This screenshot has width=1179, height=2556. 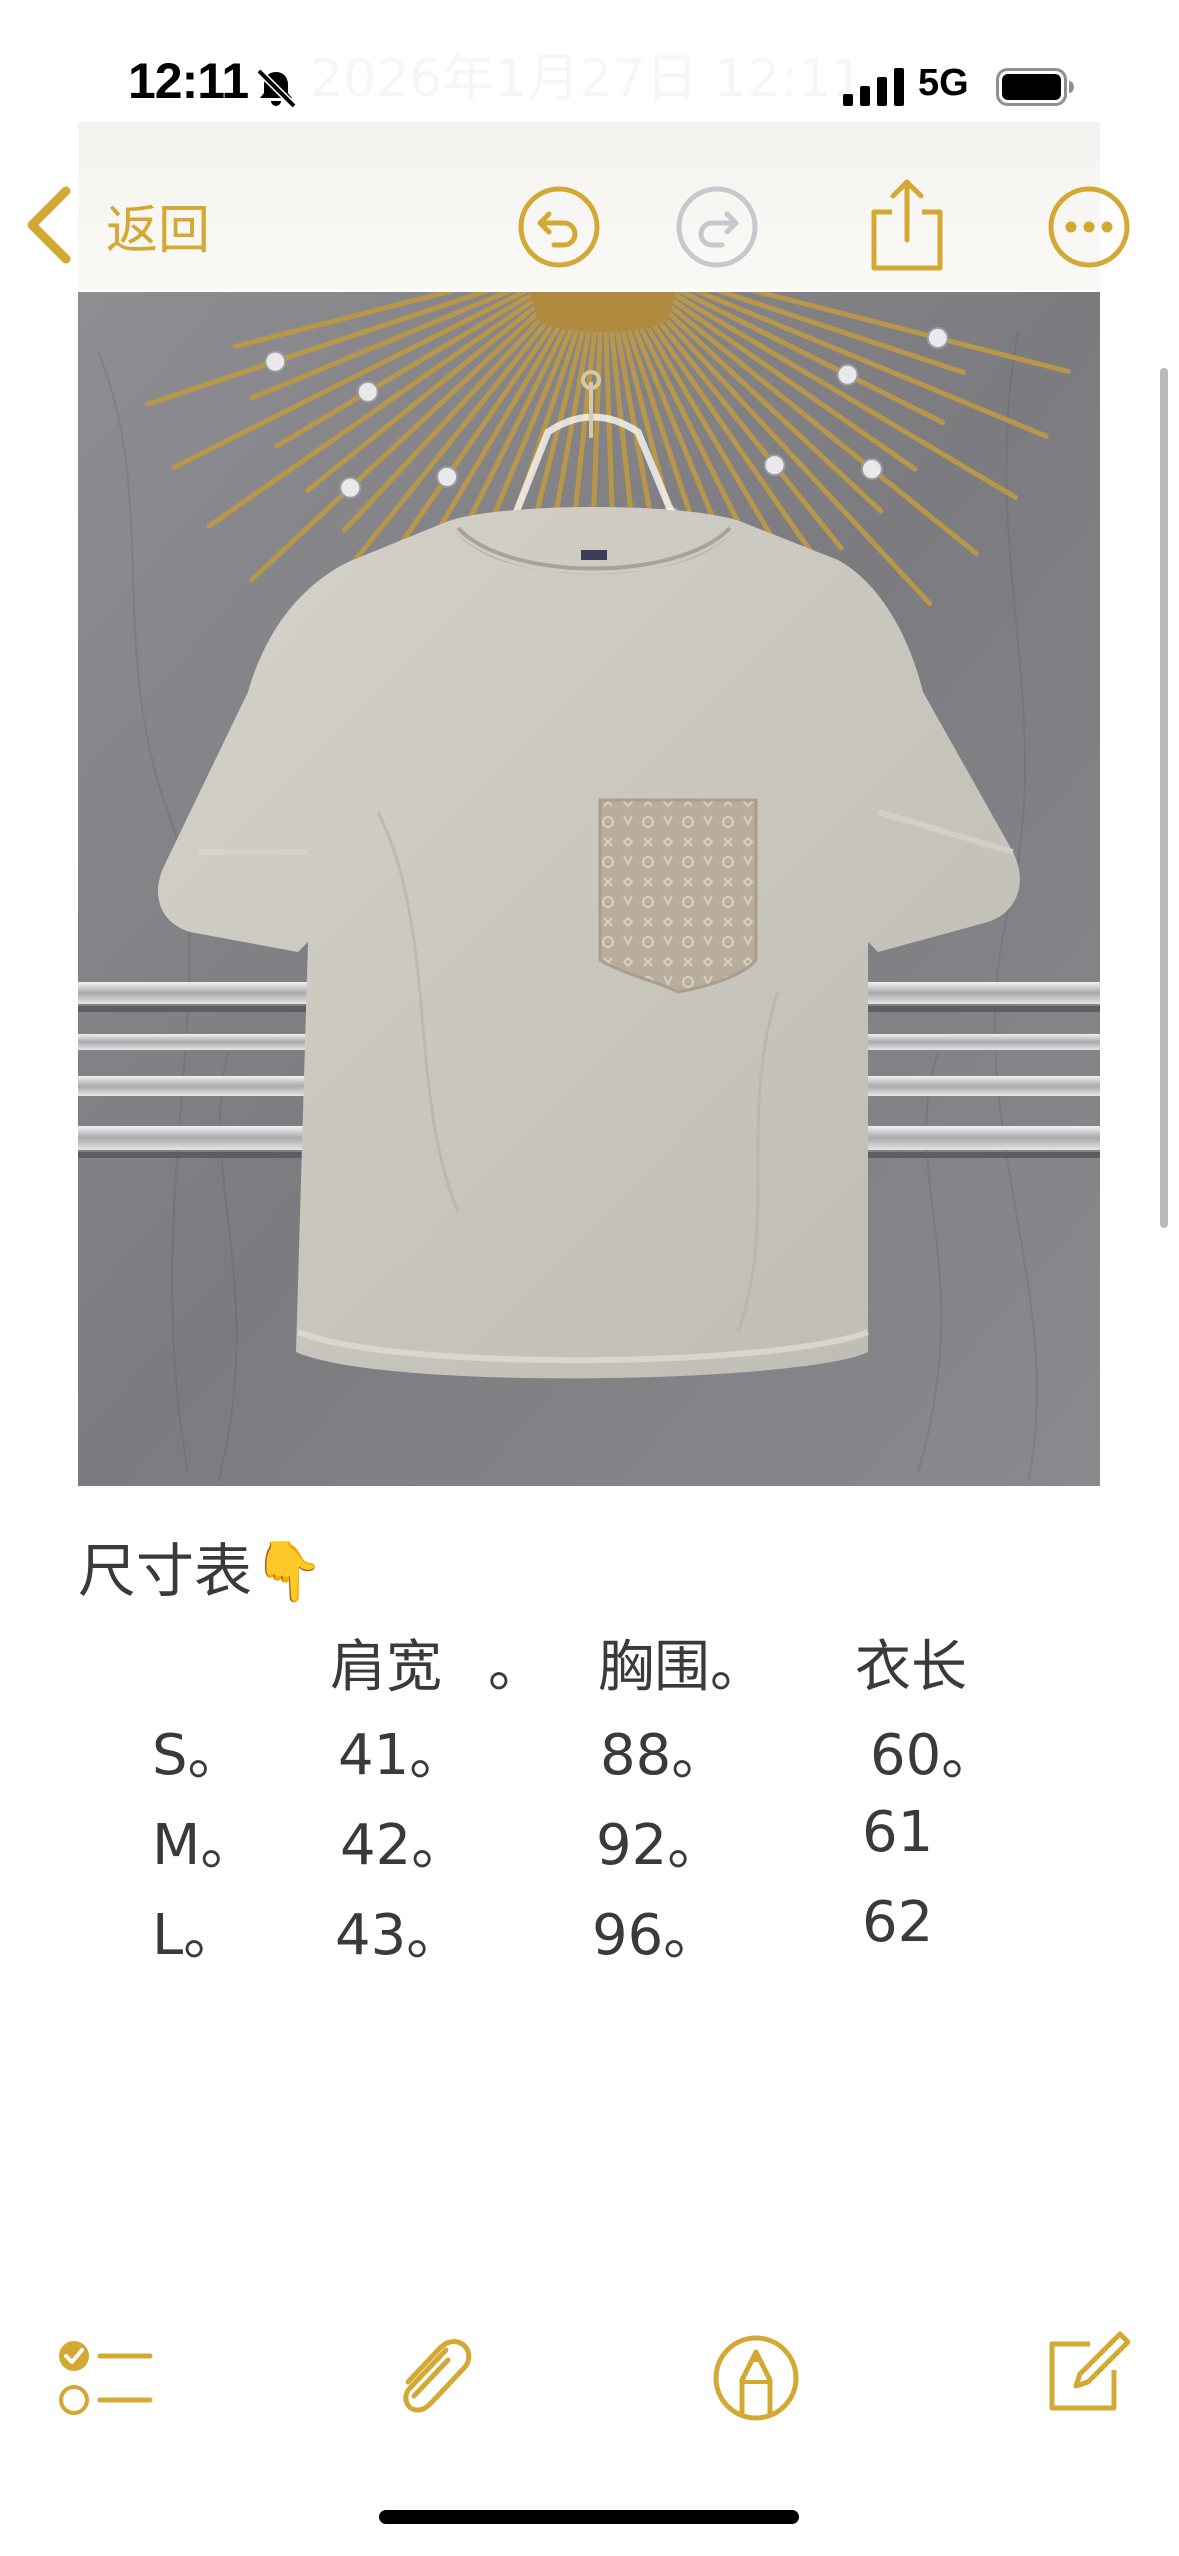 I want to click on note-heading: 尺寸表👇, so click(x=201, y=1571).